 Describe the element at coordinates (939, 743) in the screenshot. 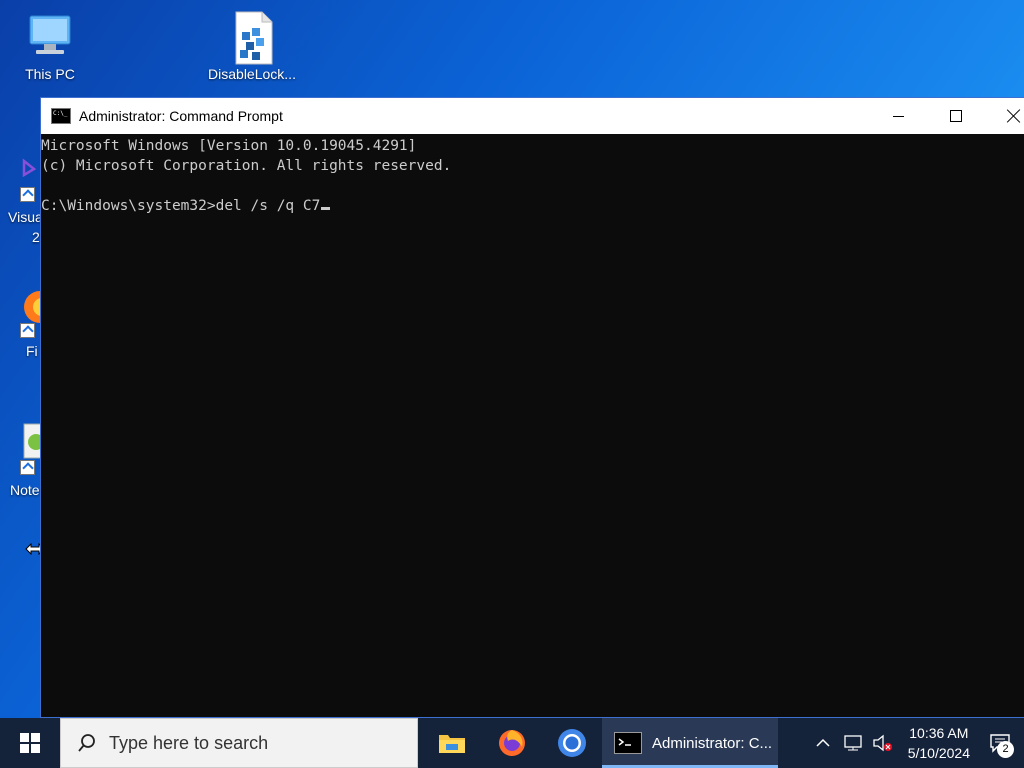

I see `taskbar-clock: 10:36 AM 5/10/2024` at that location.